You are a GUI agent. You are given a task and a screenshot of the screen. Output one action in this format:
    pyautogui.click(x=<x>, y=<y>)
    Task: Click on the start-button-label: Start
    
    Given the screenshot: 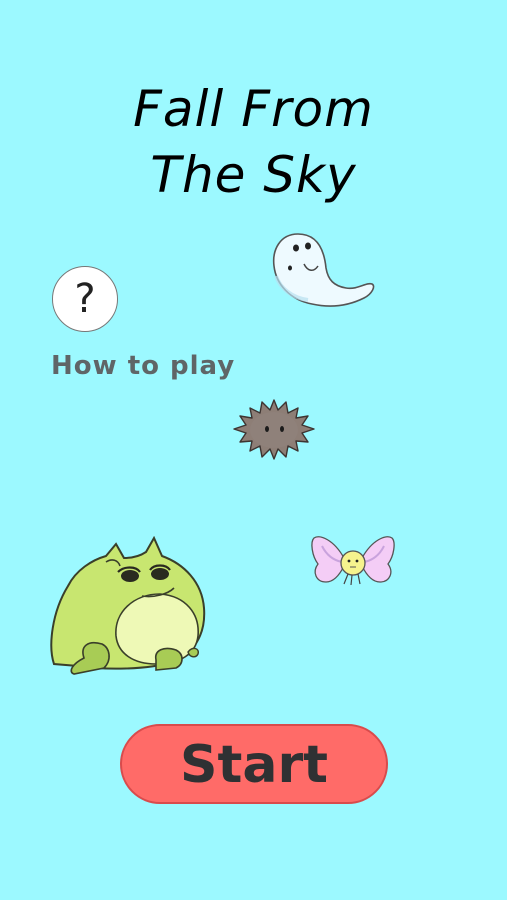 What is the action you would take?
    pyautogui.click(x=254, y=765)
    